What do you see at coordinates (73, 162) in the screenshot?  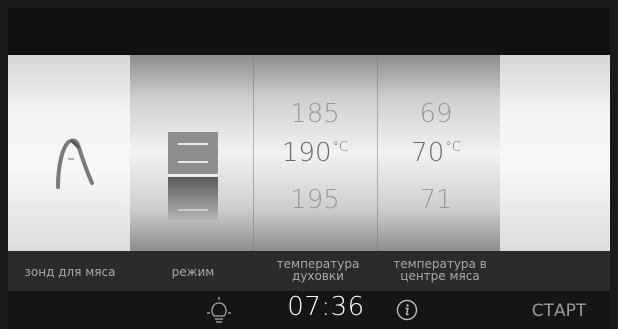 I see `meat-probe-icon` at bounding box center [73, 162].